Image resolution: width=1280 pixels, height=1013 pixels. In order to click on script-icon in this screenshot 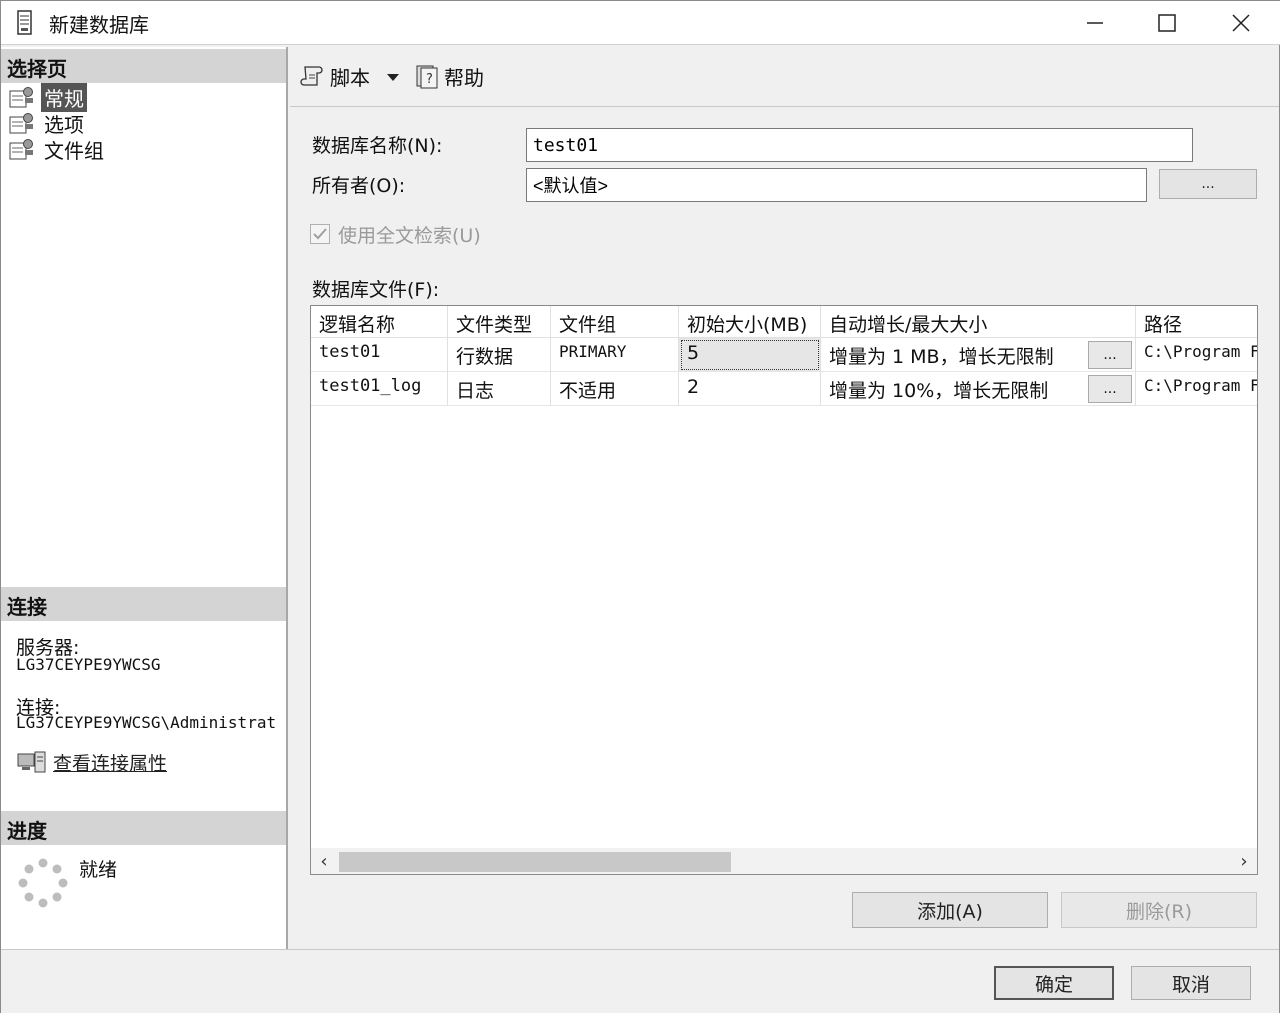, I will do `click(313, 76)`.